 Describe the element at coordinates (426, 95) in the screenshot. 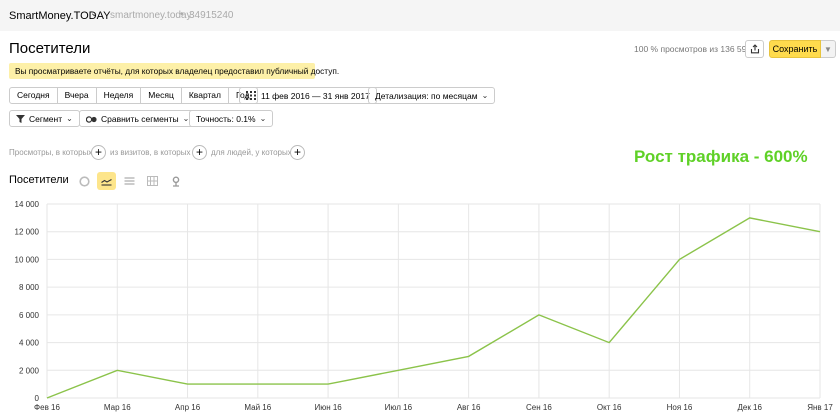

I see `detail-label: Детализация: по месяцам` at that location.